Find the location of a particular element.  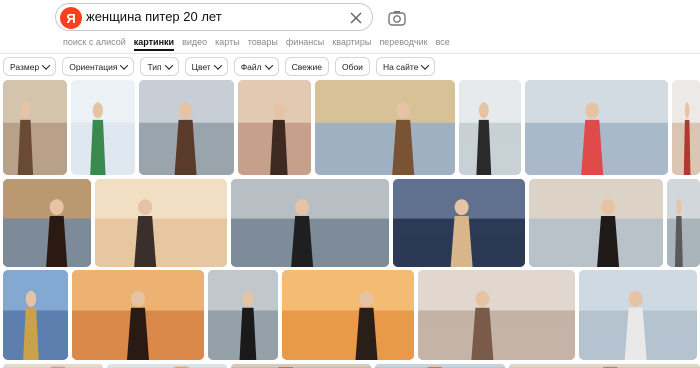

tab-translator: переводчик is located at coordinates (403, 42).